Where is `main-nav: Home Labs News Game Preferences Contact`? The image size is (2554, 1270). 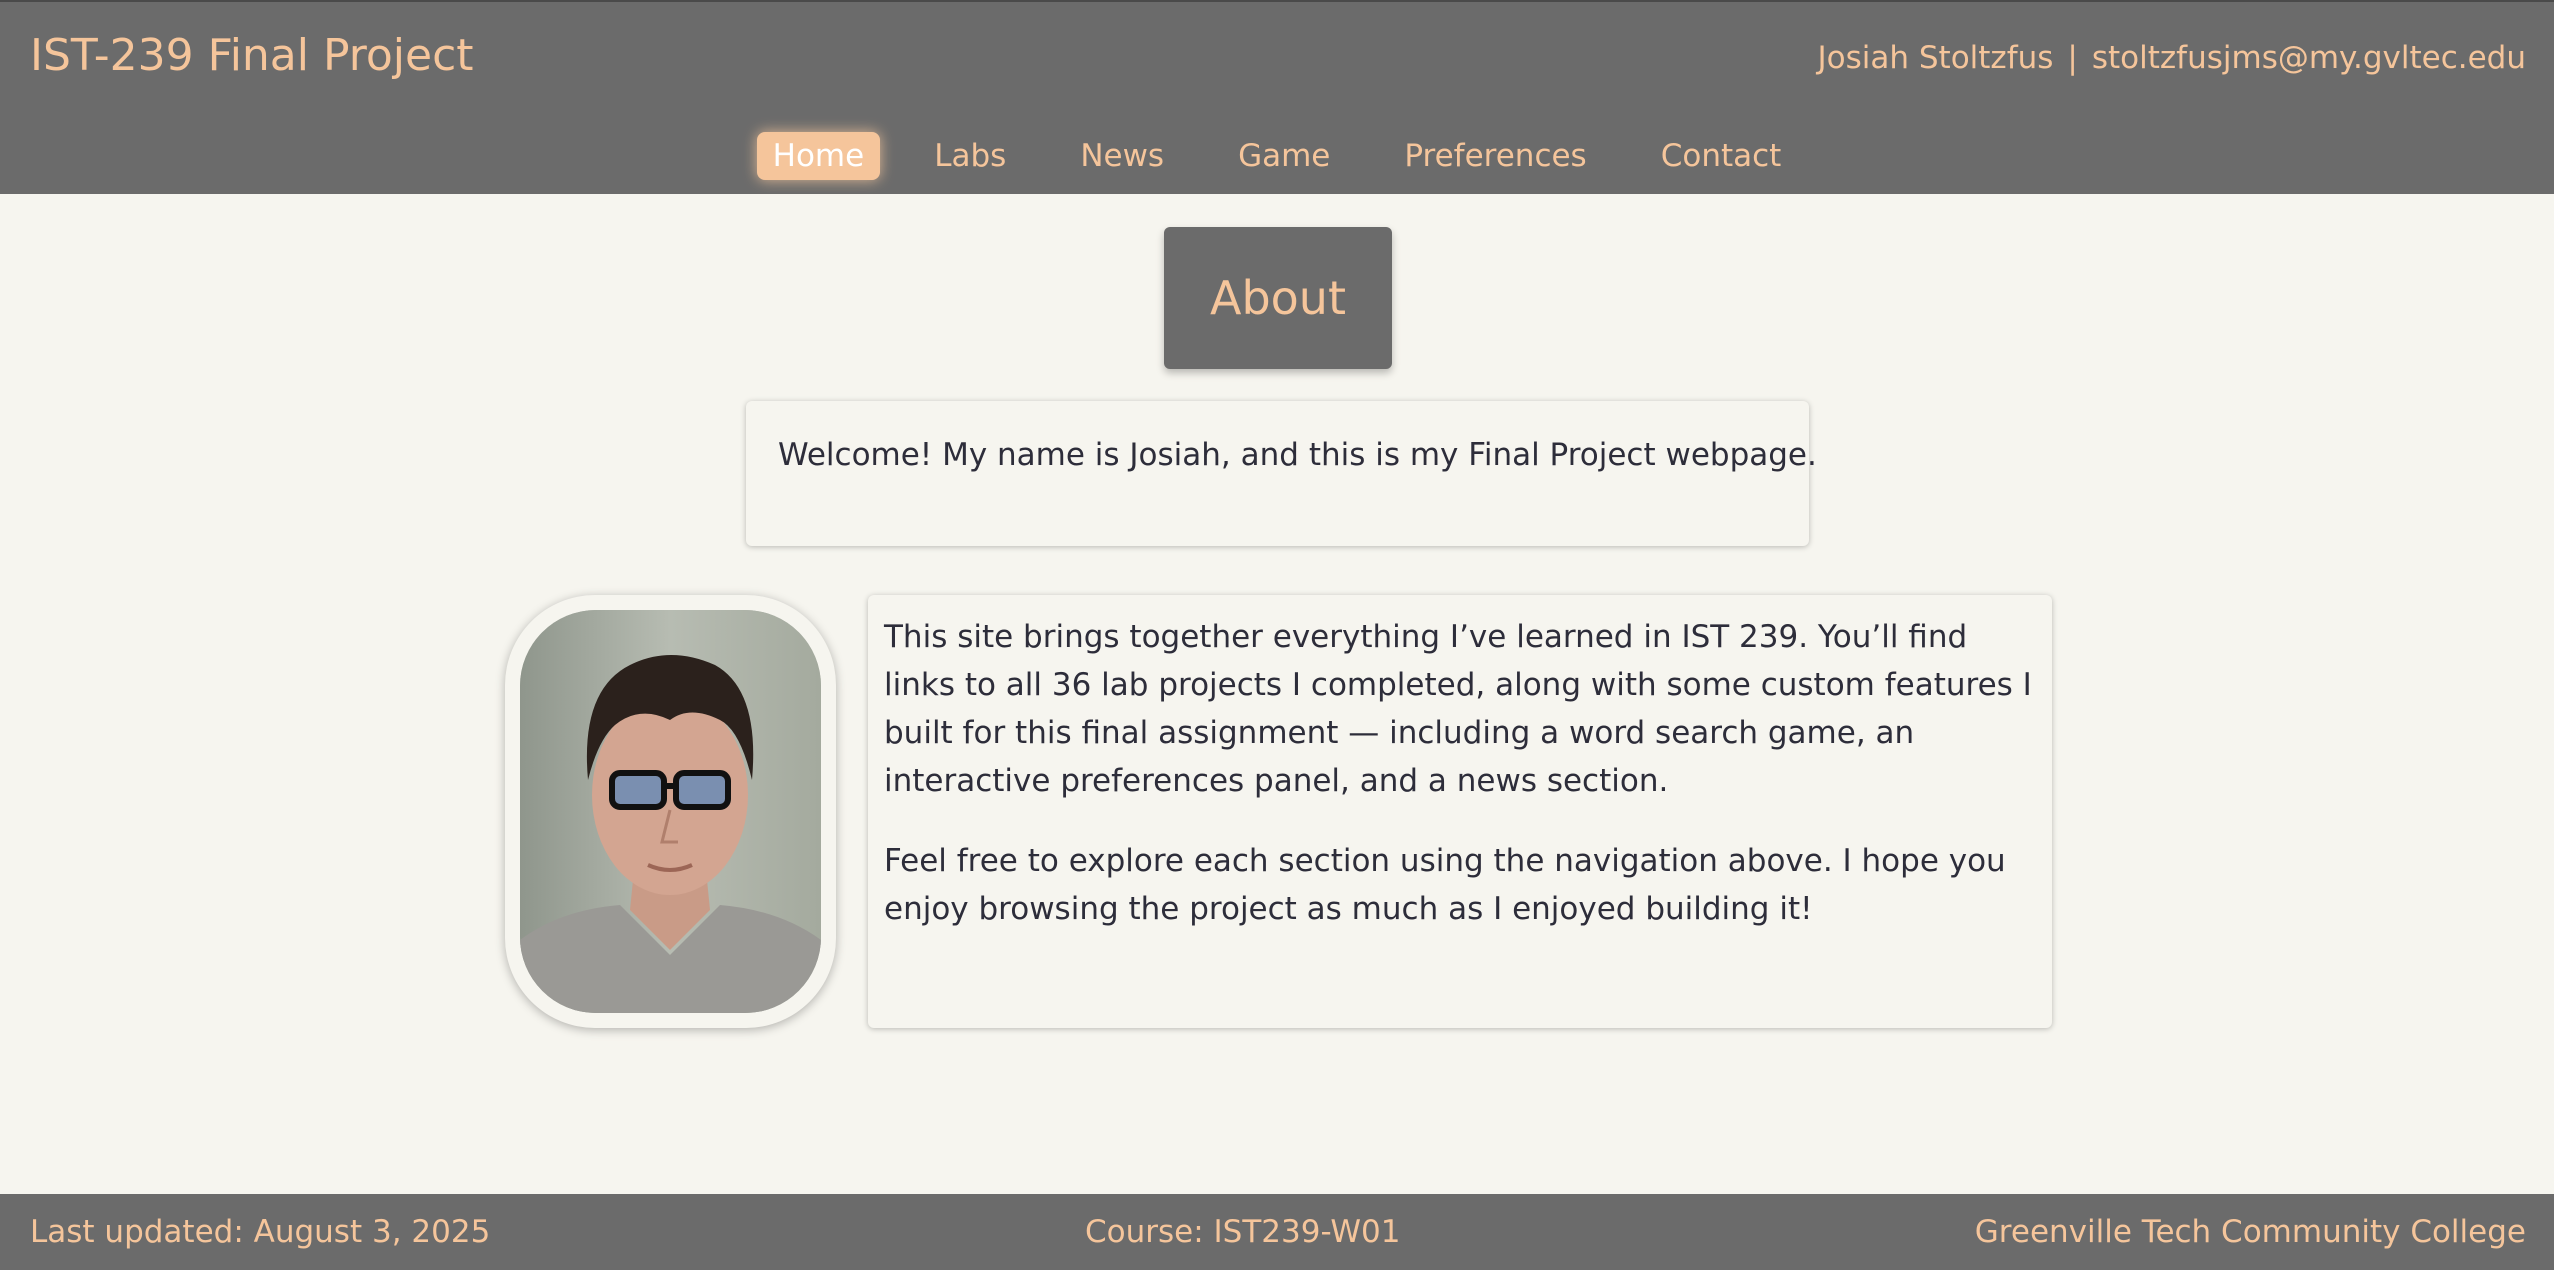 main-nav: Home Labs News Game Preferences Contact is located at coordinates (1277, 156).